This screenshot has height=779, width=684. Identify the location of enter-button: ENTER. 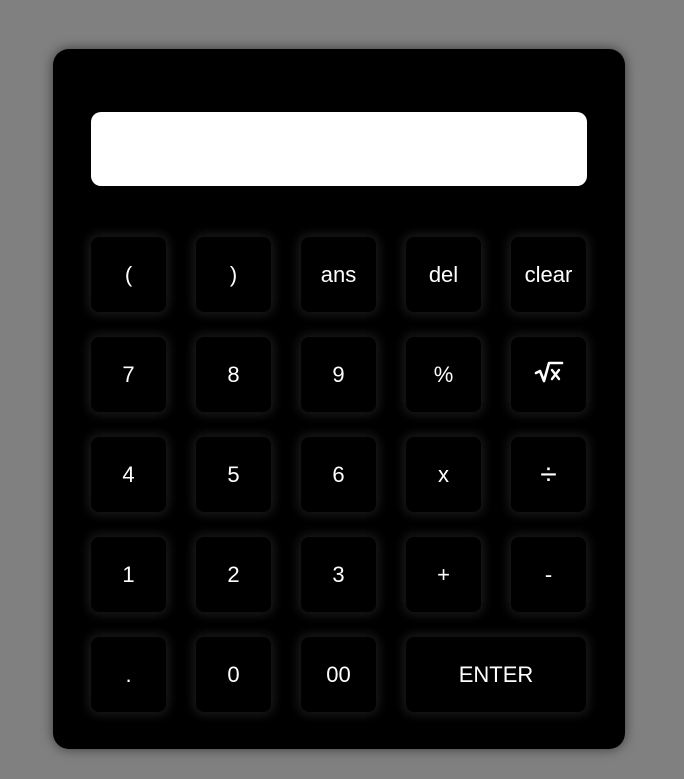
(496, 674).